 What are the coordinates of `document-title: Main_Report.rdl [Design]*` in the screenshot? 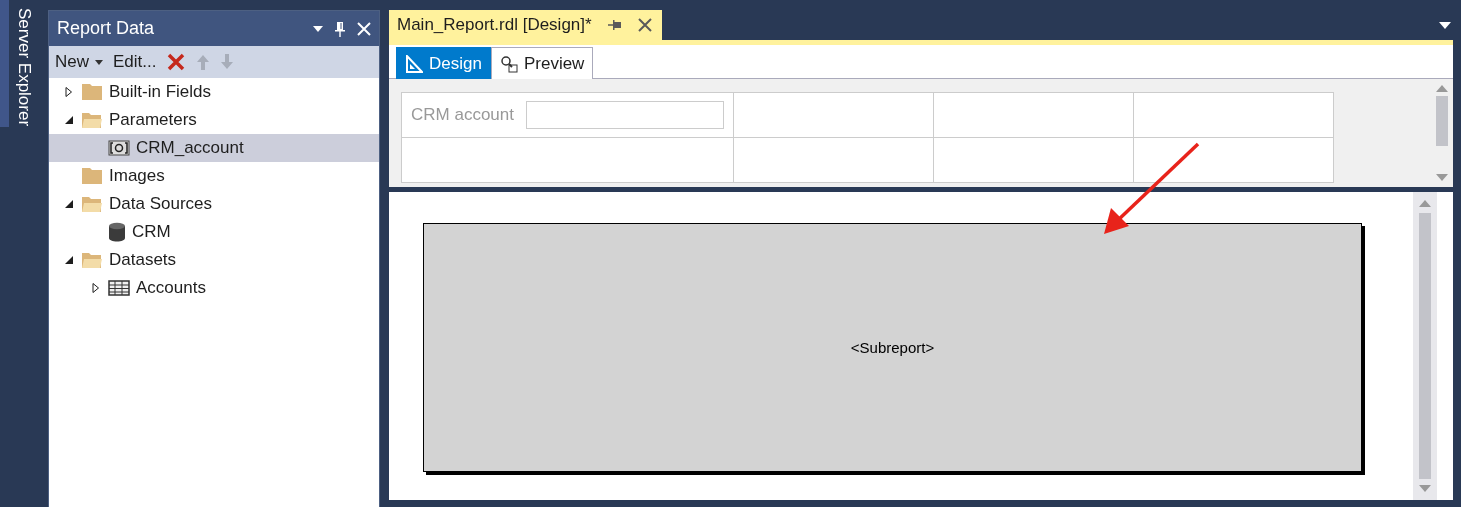 It's located at (494, 25).